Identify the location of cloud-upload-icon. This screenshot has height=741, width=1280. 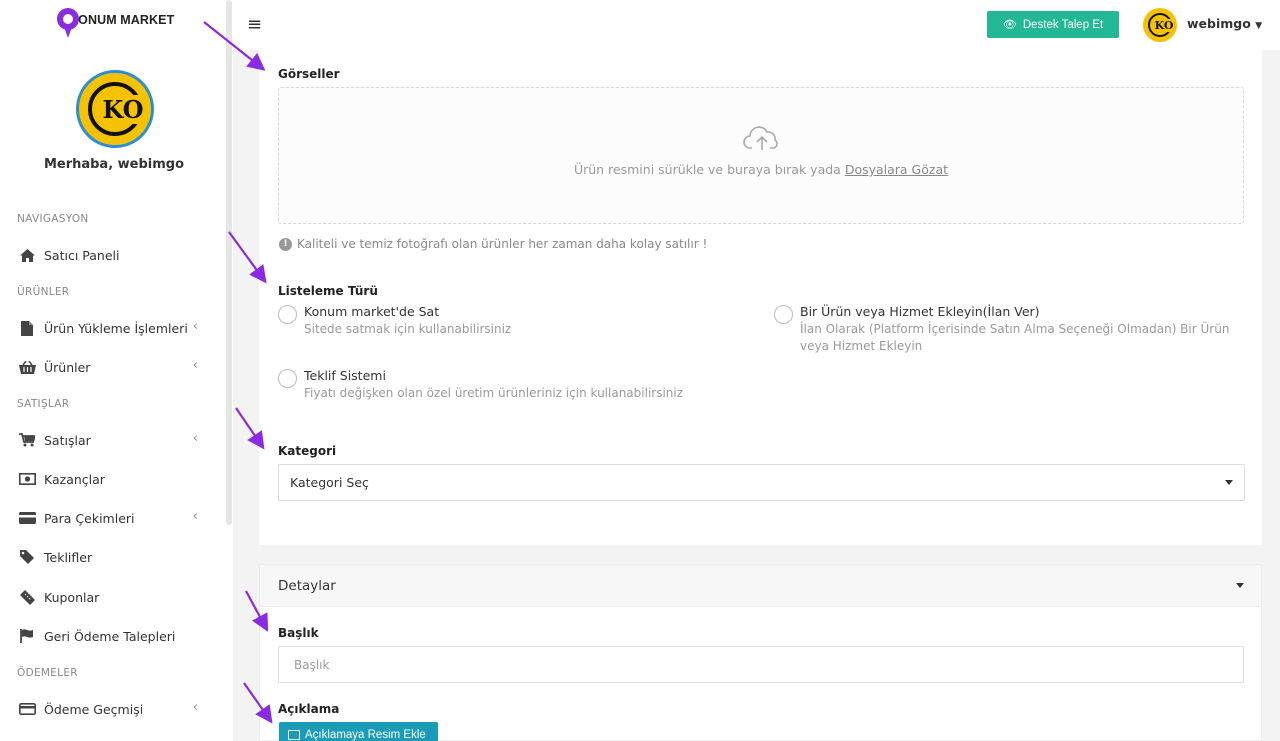
(760, 138).